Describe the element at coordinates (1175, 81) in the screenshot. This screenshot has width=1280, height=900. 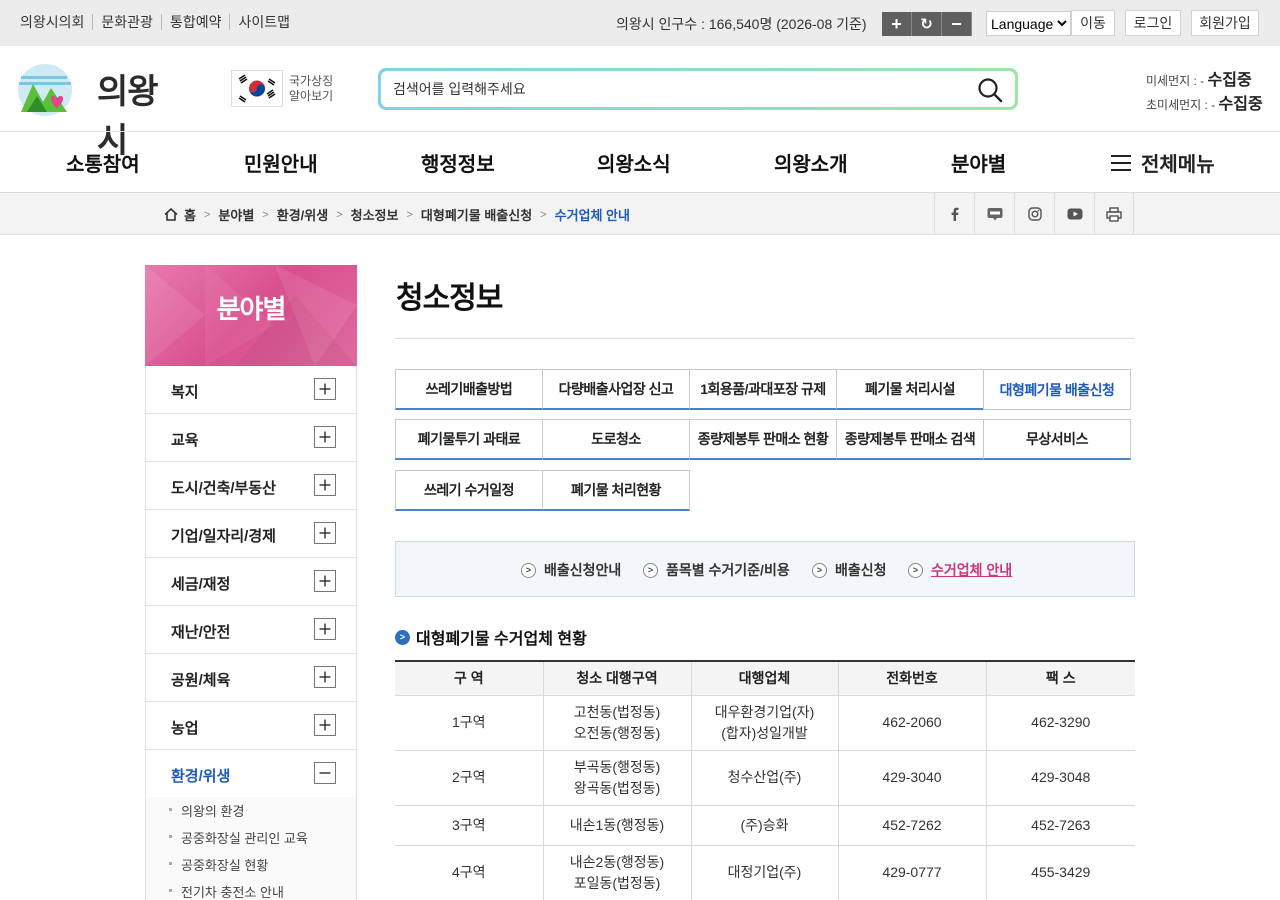
I see `fine-dust-label: 미세먼지 : -` at that location.